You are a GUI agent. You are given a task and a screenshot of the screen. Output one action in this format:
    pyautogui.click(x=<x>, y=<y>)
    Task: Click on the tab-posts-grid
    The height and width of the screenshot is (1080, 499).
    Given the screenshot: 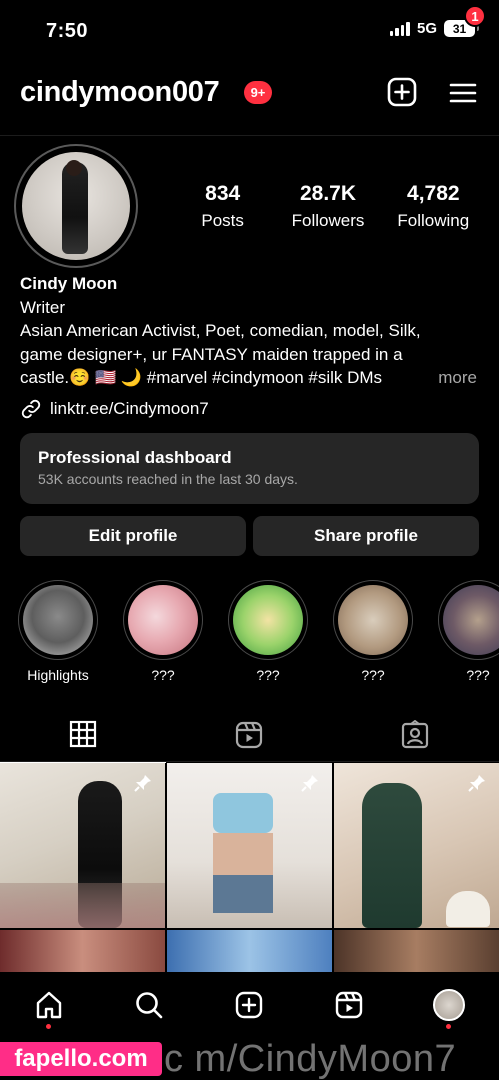 What is the action you would take?
    pyautogui.click(x=83, y=737)
    